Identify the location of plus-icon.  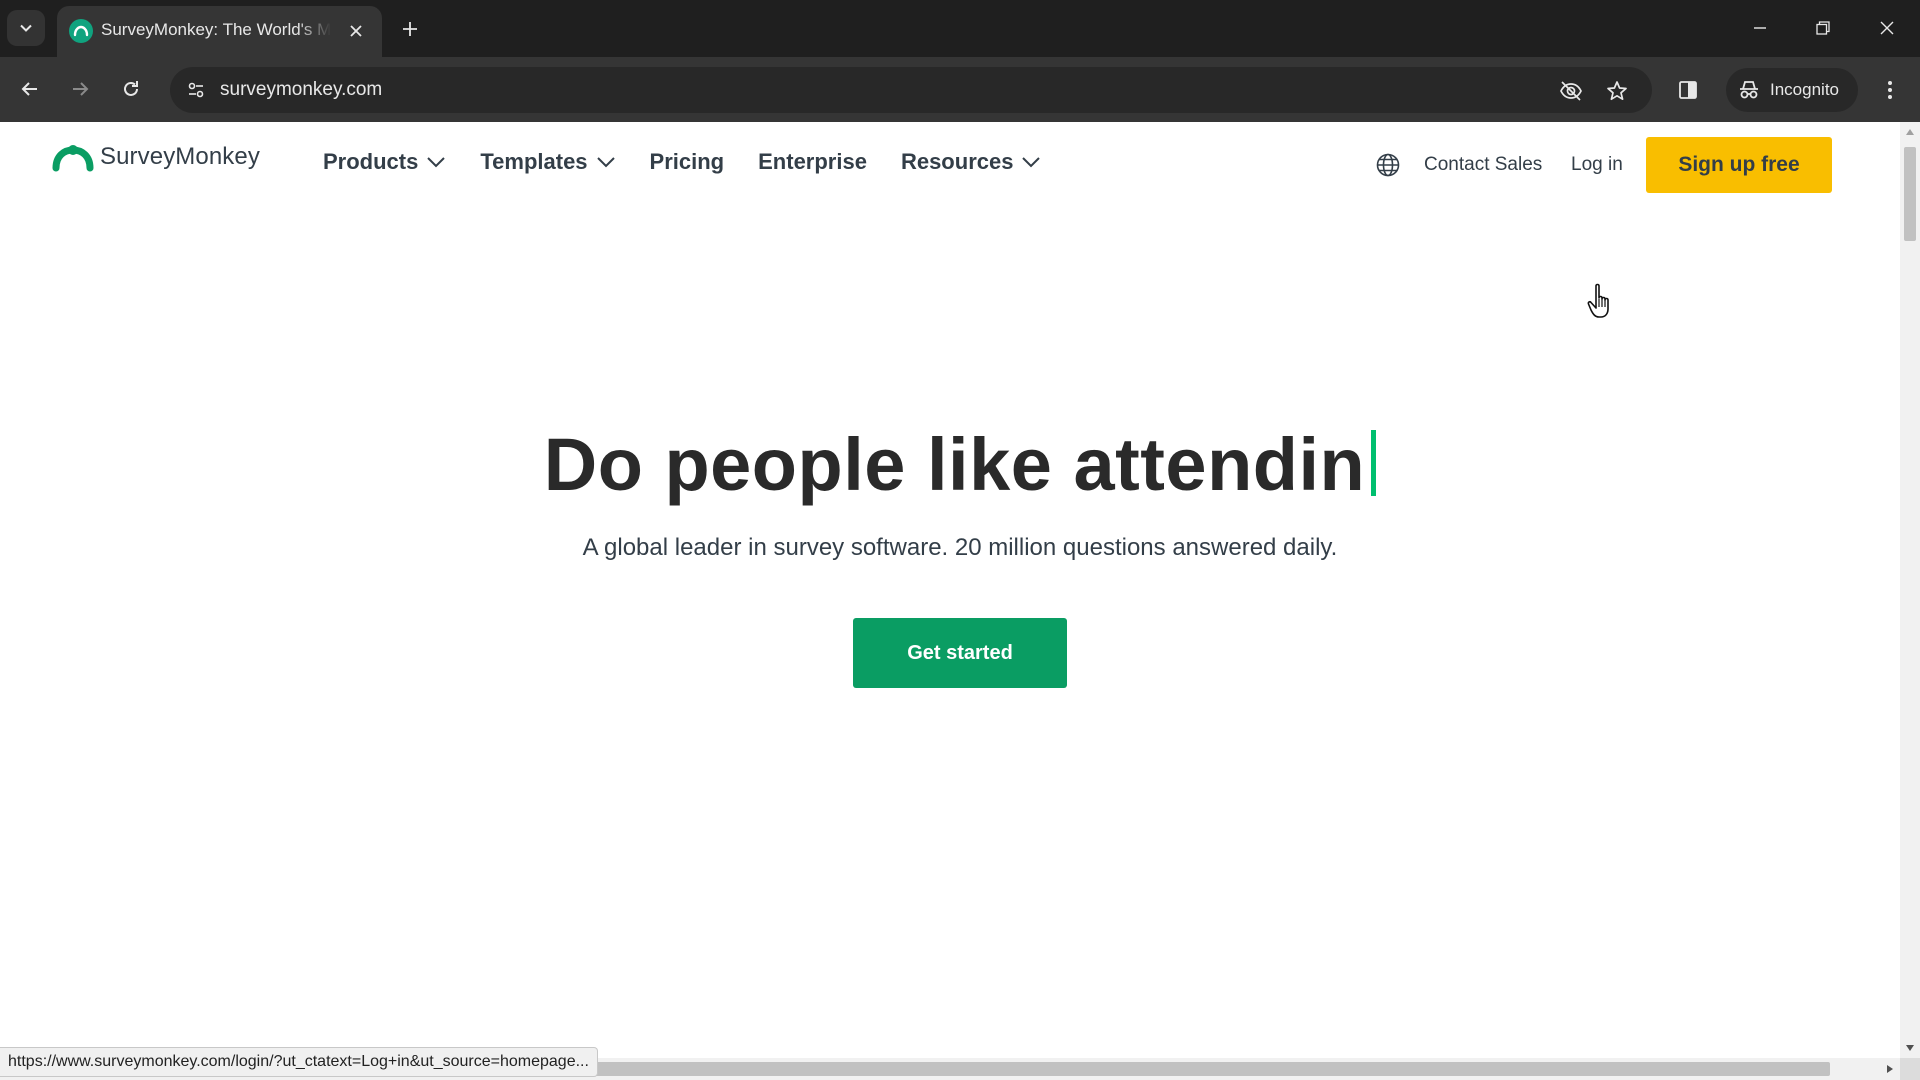
(410, 29).